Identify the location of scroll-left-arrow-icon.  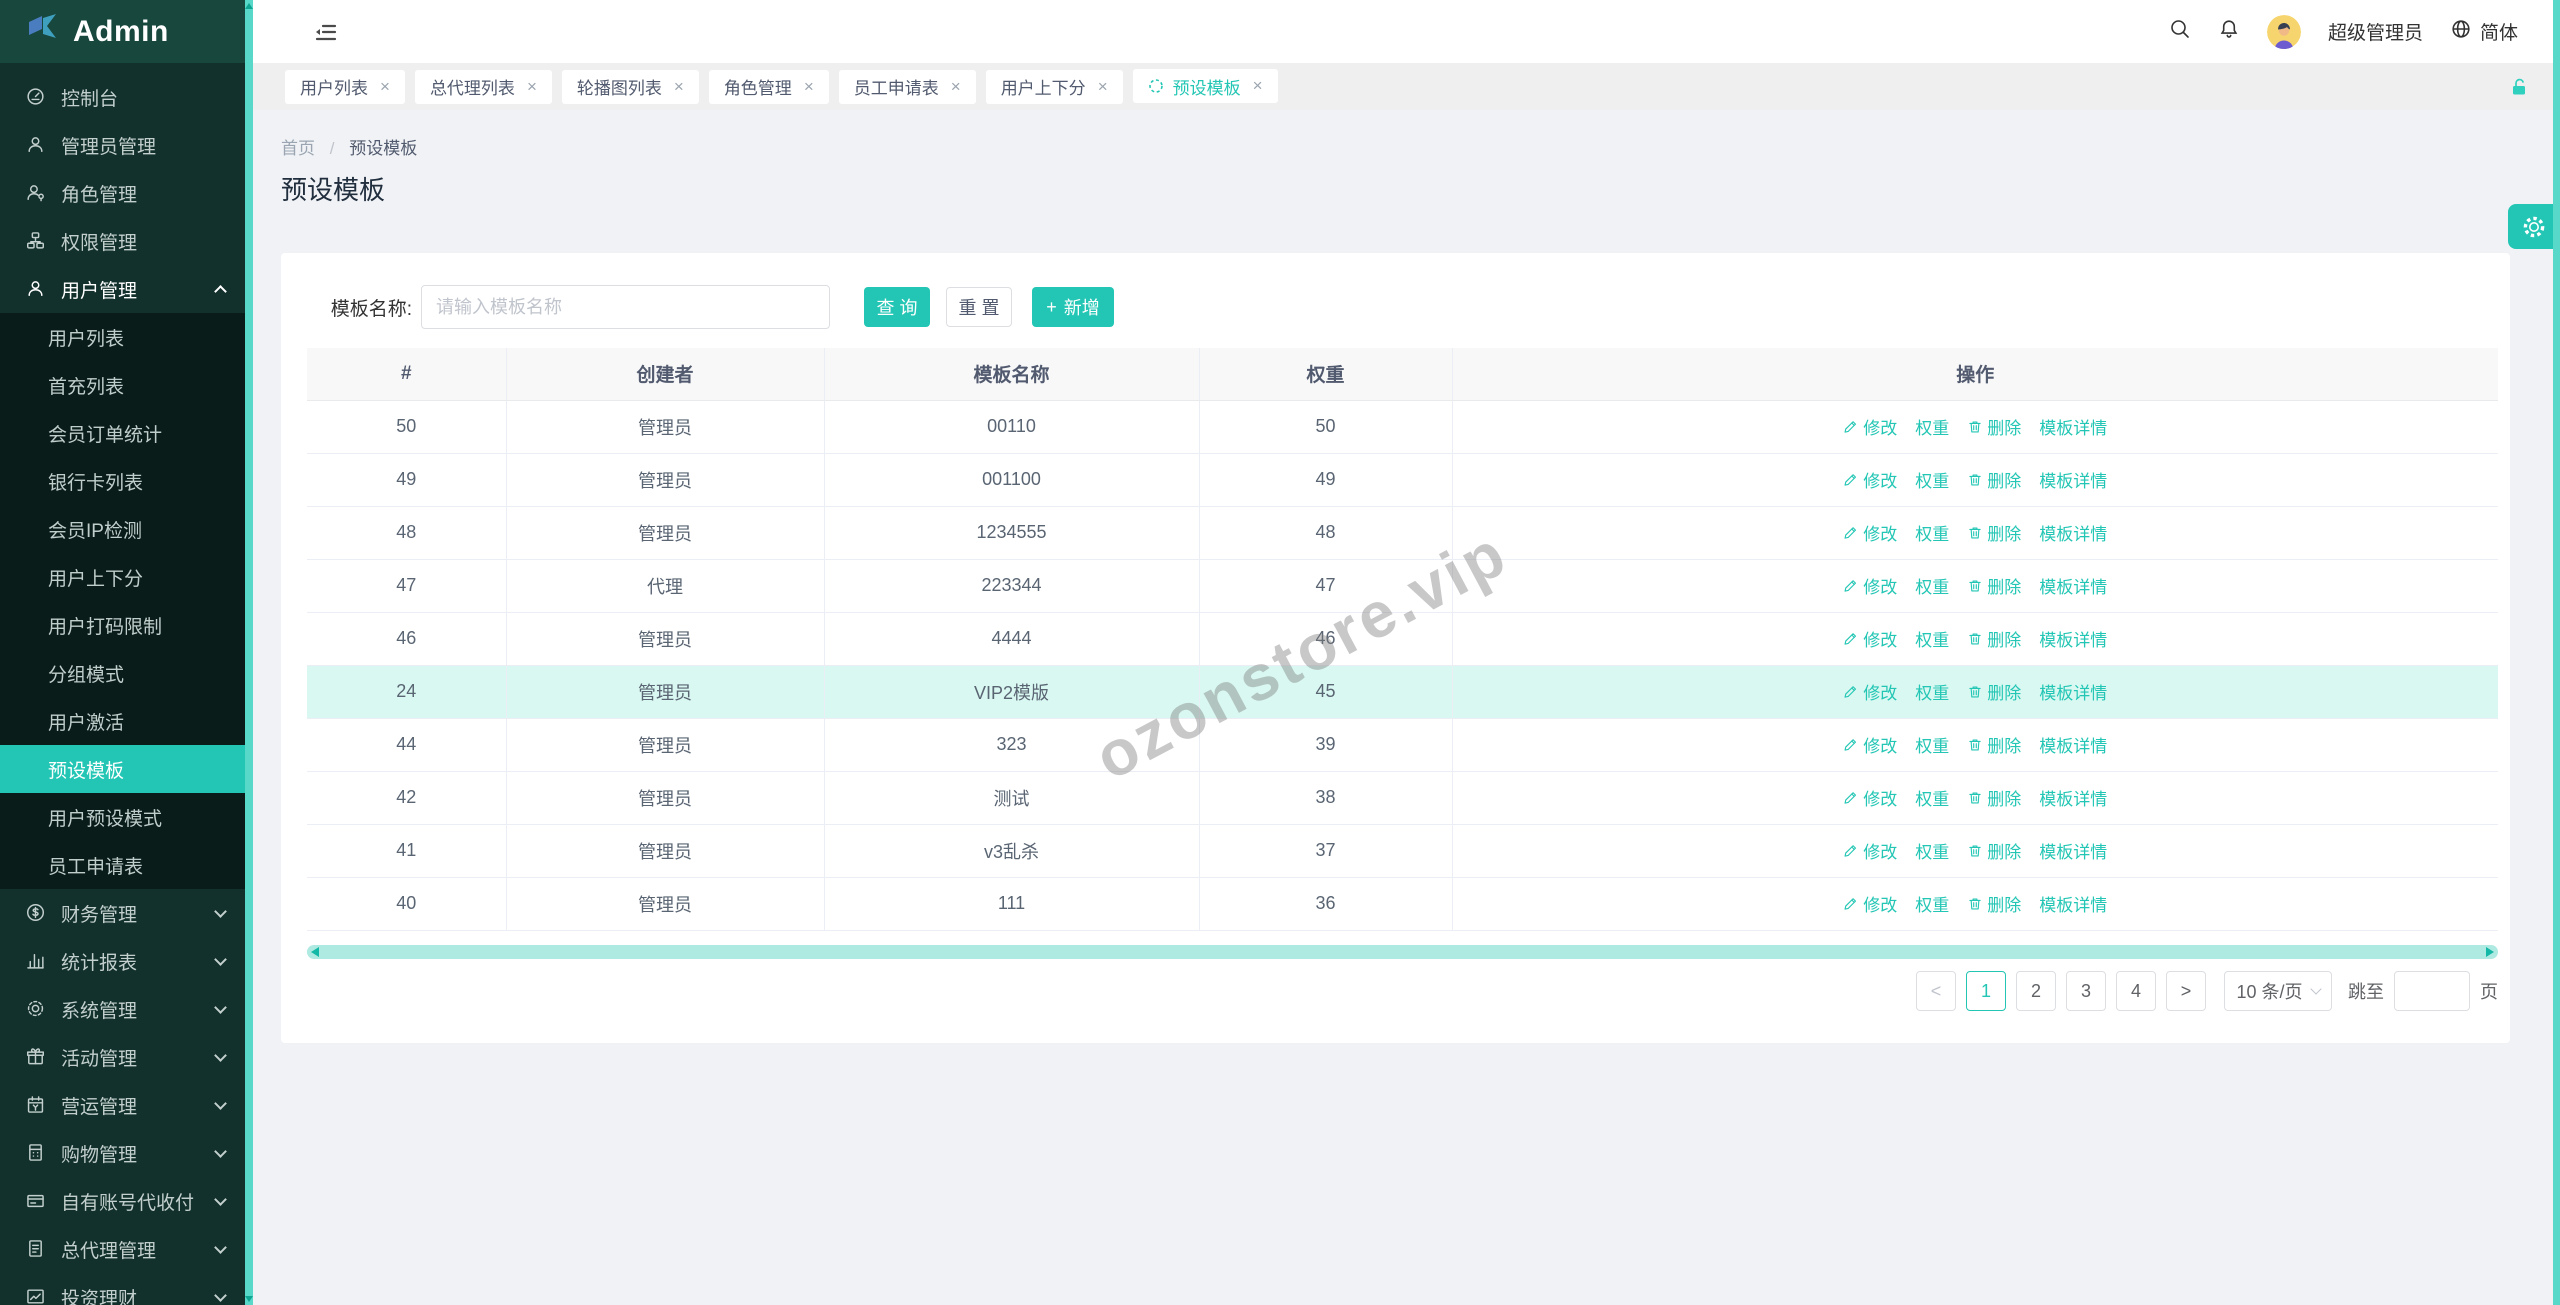
(315, 952).